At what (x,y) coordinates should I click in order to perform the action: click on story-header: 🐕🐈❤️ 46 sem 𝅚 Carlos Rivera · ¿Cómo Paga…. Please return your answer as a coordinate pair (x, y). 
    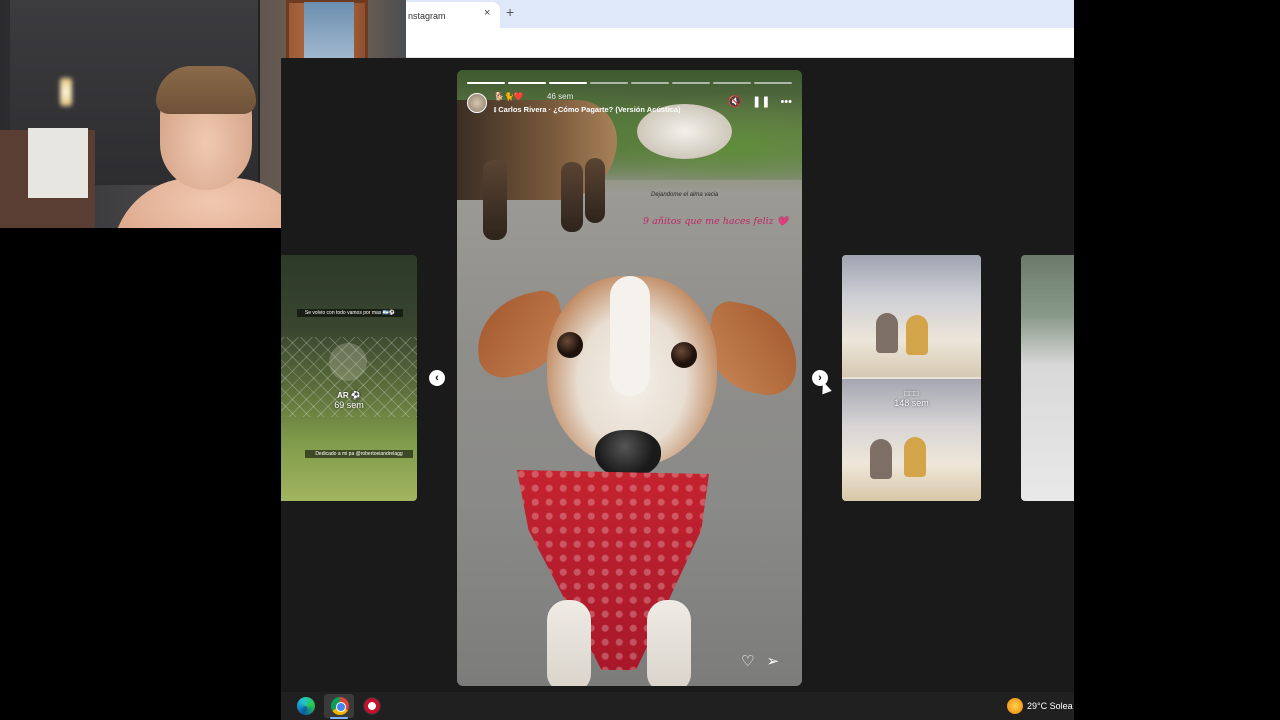
    Looking at the image, I should click on (629, 105).